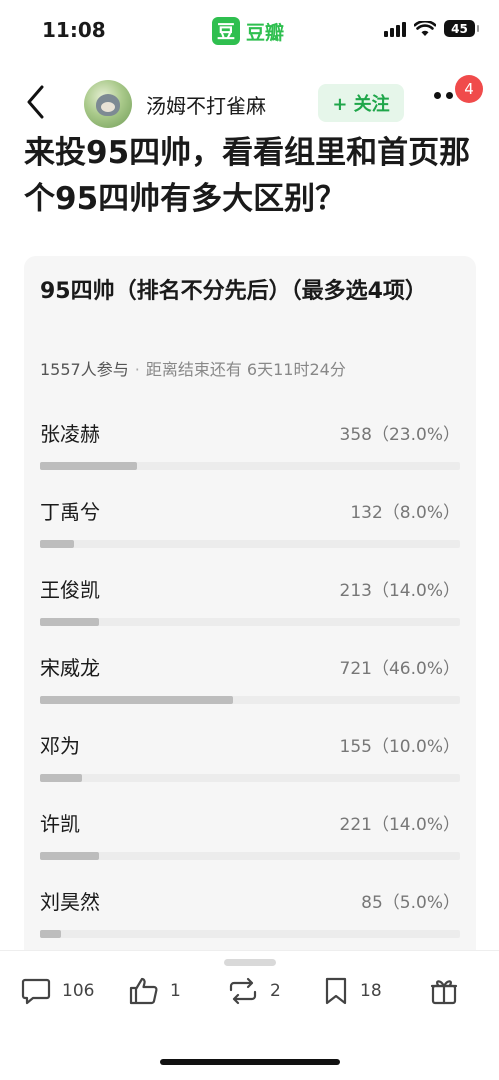 This screenshot has width=499, height=1080. I want to click on nav-bar: 汤姆不打雀麻 + 关注 4, so click(249, 103).